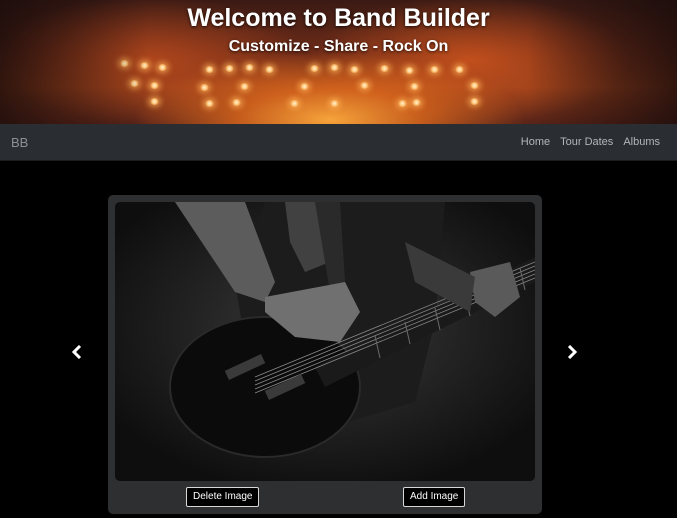 Image resolution: width=677 pixels, height=518 pixels. Describe the element at coordinates (223, 497) in the screenshot. I see `delete-image-button: Delete Image` at that location.